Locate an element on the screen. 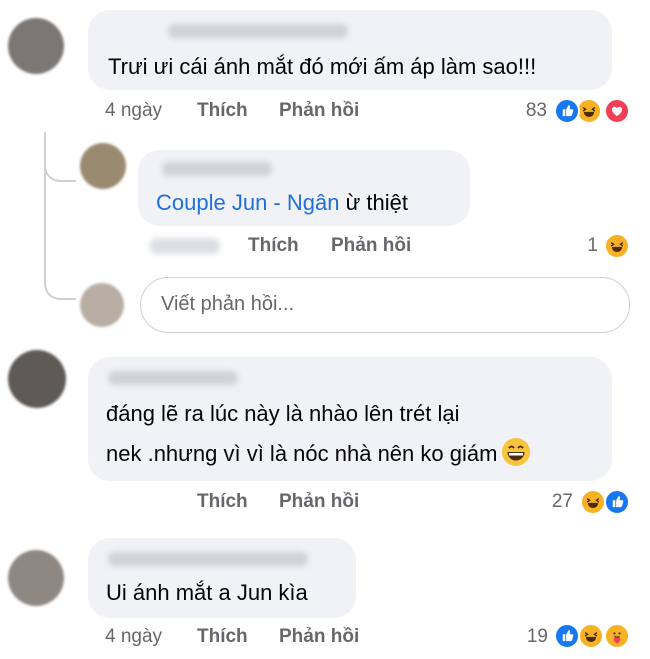  comment-text: đáng lẽ ra lúc này là nhào lên trét lại is located at coordinates (283, 413).